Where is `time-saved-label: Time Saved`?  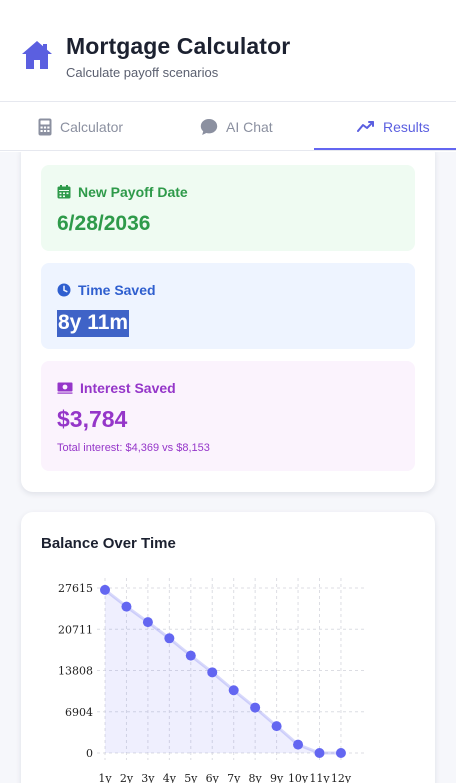
time-saved-label: Time Saved is located at coordinates (117, 290).